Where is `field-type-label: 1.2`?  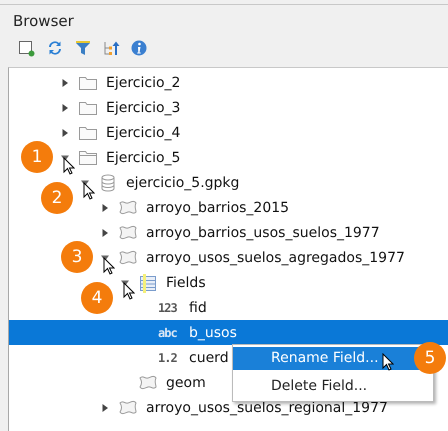 field-type-label: 1.2 is located at coordinates (168, 357).